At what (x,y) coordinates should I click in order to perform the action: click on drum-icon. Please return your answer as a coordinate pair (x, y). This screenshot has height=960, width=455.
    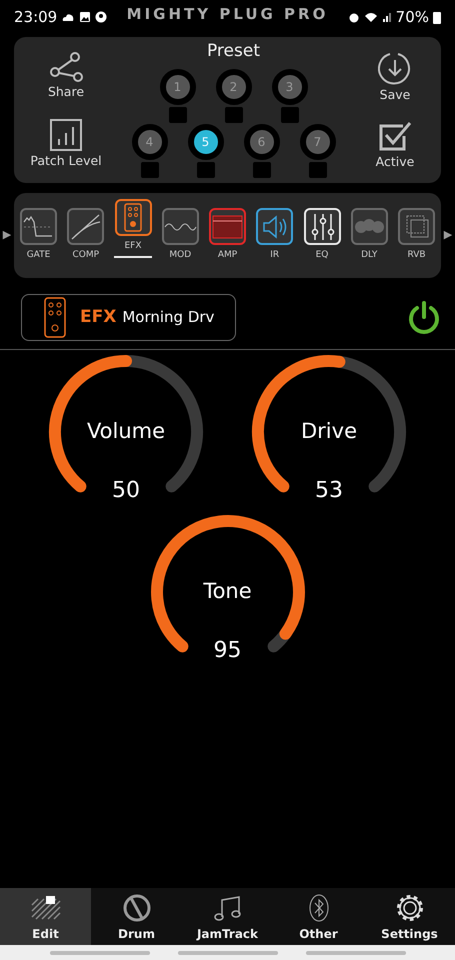
    Looking at the image, I should click on (136, 908).